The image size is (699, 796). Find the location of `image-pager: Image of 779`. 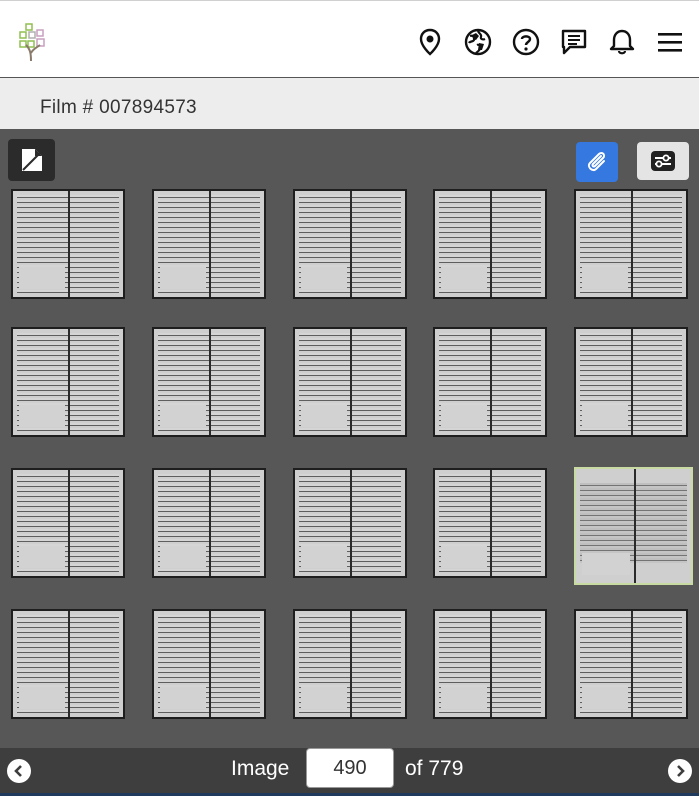

image-pager: Image of 779 is located at coordinates (349, 772).